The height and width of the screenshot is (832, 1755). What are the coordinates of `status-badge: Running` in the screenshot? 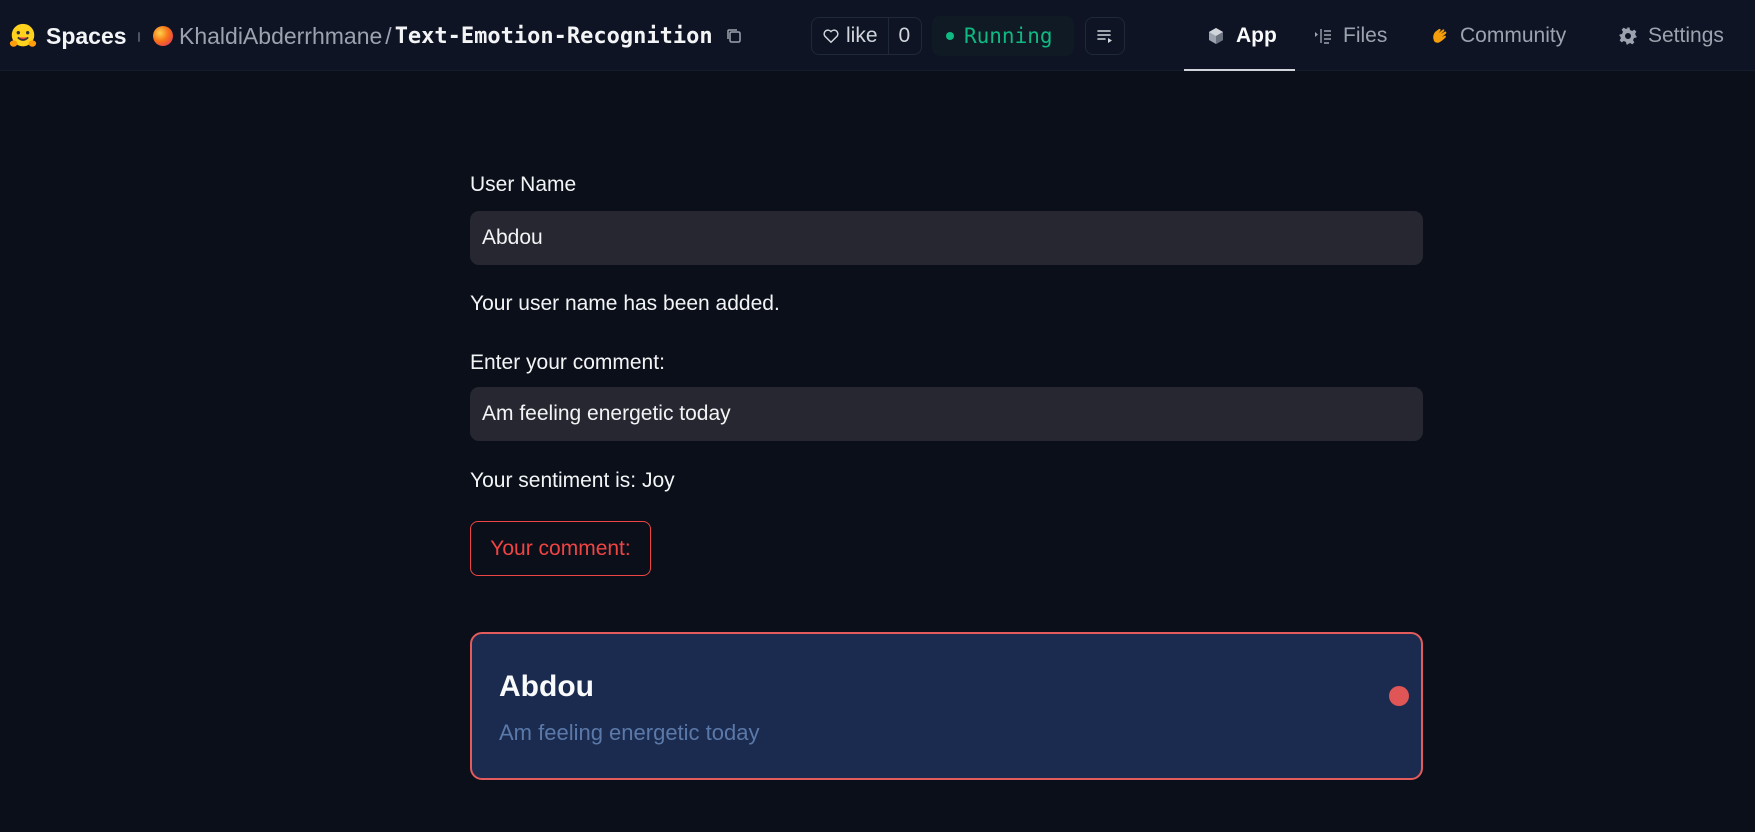 It's located at (1003, 36).